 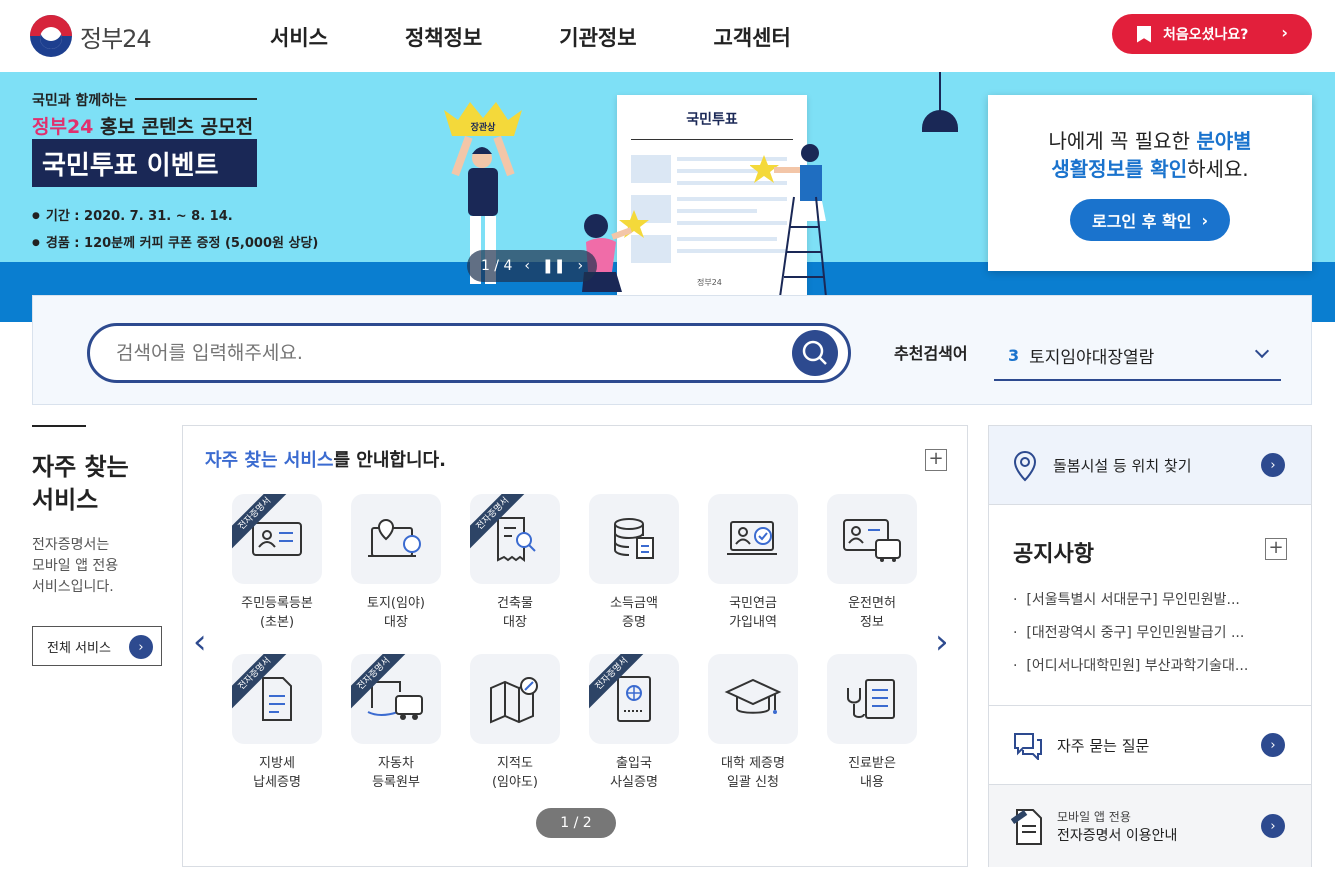 What do you see at coordinates (100, 36) in the screenshot?
I see `gov24-logo: 정부24` at bounding box center [100, 36].